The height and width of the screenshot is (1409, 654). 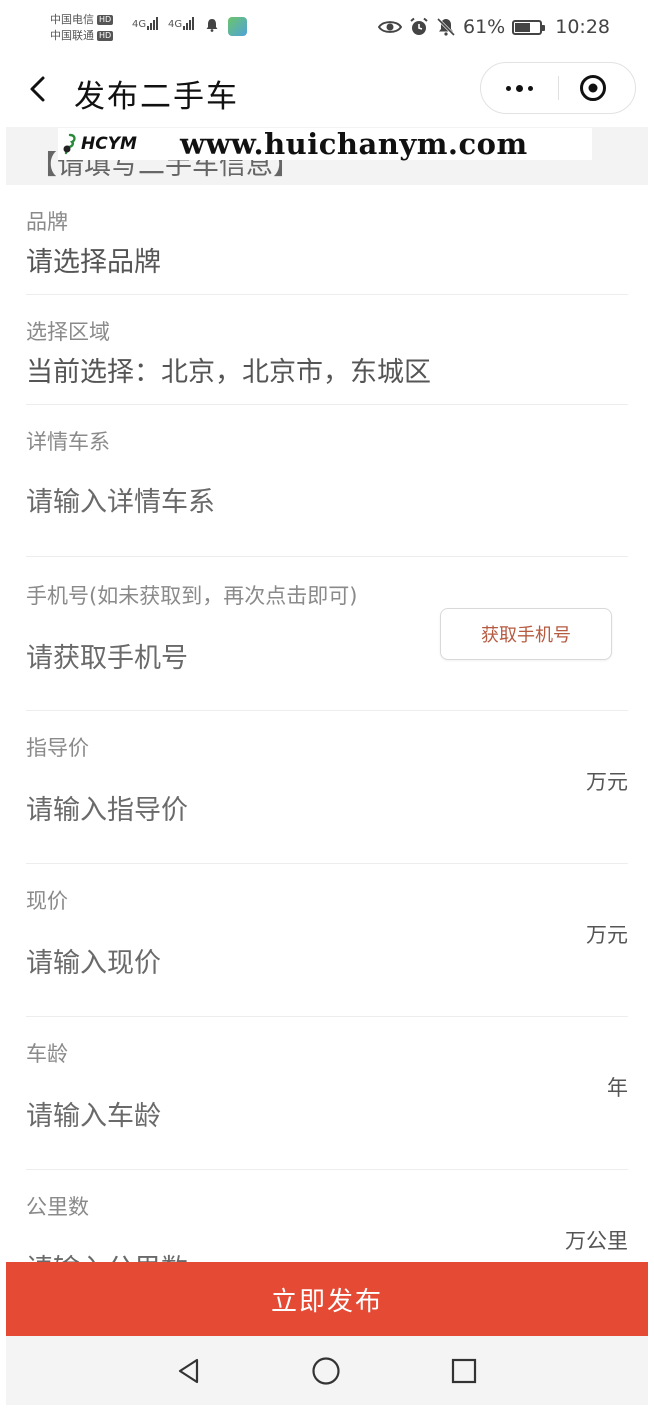 I want to click on more-dots-icon, so click(x=519, y=88).